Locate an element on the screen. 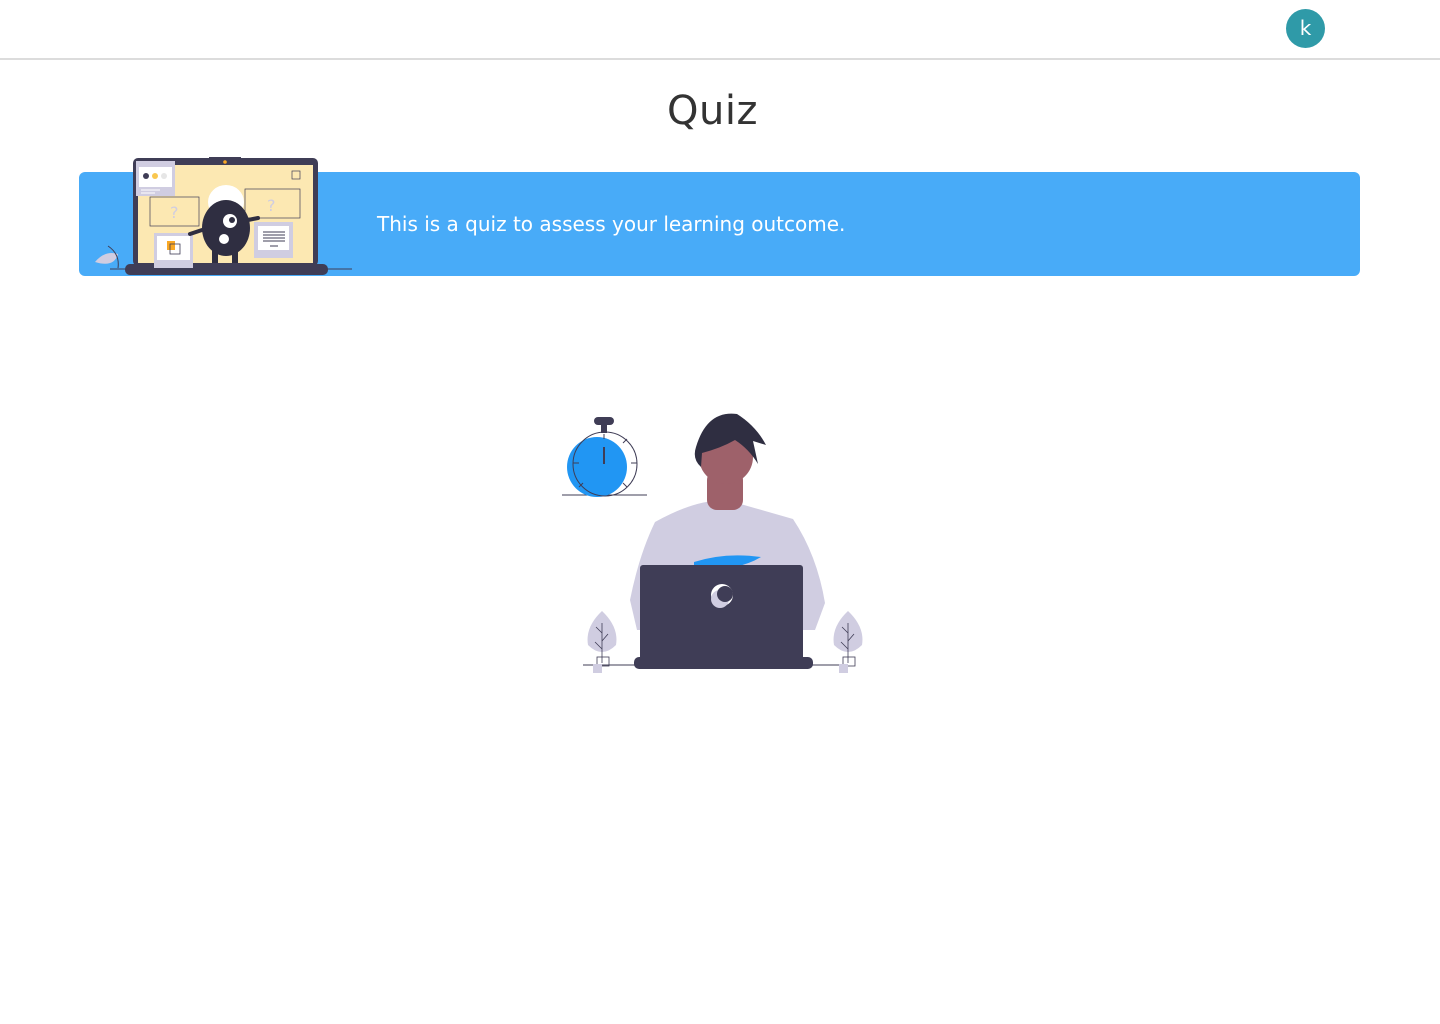  person-laptop-stopwatch-illustration-icon is located at coordinates (712, 543).